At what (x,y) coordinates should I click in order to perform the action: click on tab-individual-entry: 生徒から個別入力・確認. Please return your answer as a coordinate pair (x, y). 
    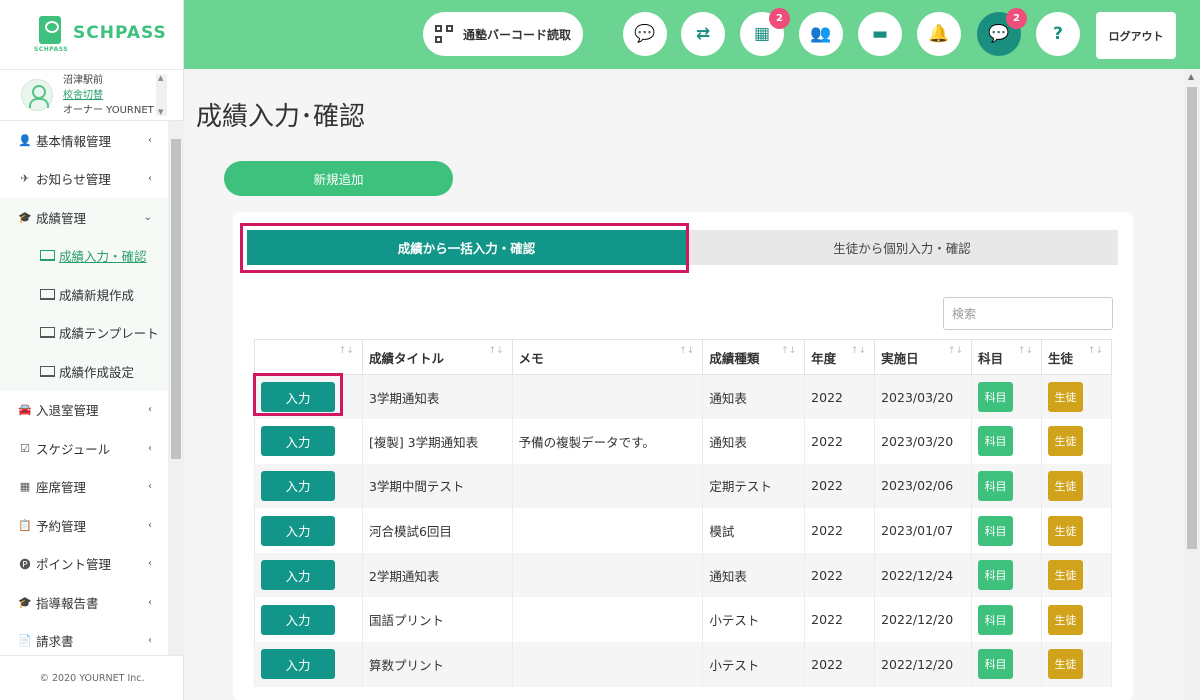
    Looking at the image, I should click on (902, 247).